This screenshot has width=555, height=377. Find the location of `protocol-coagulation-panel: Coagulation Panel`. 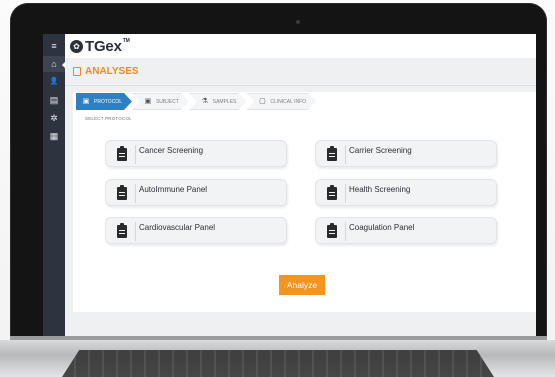

protocol-coagulation-panel: Coagulation Panel is located at coordinates (406, 230).